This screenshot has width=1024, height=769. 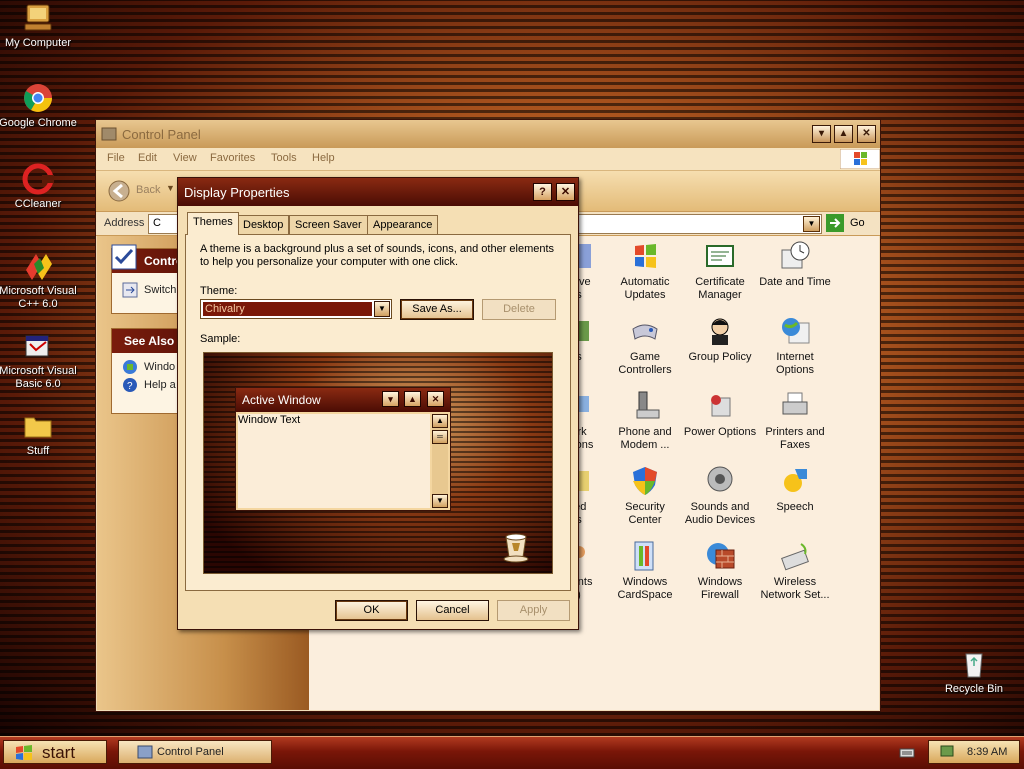 What do you see at coordinates (648, 405) in the screenshot?
I see `phone-icon` at bounding box center [648, 405].